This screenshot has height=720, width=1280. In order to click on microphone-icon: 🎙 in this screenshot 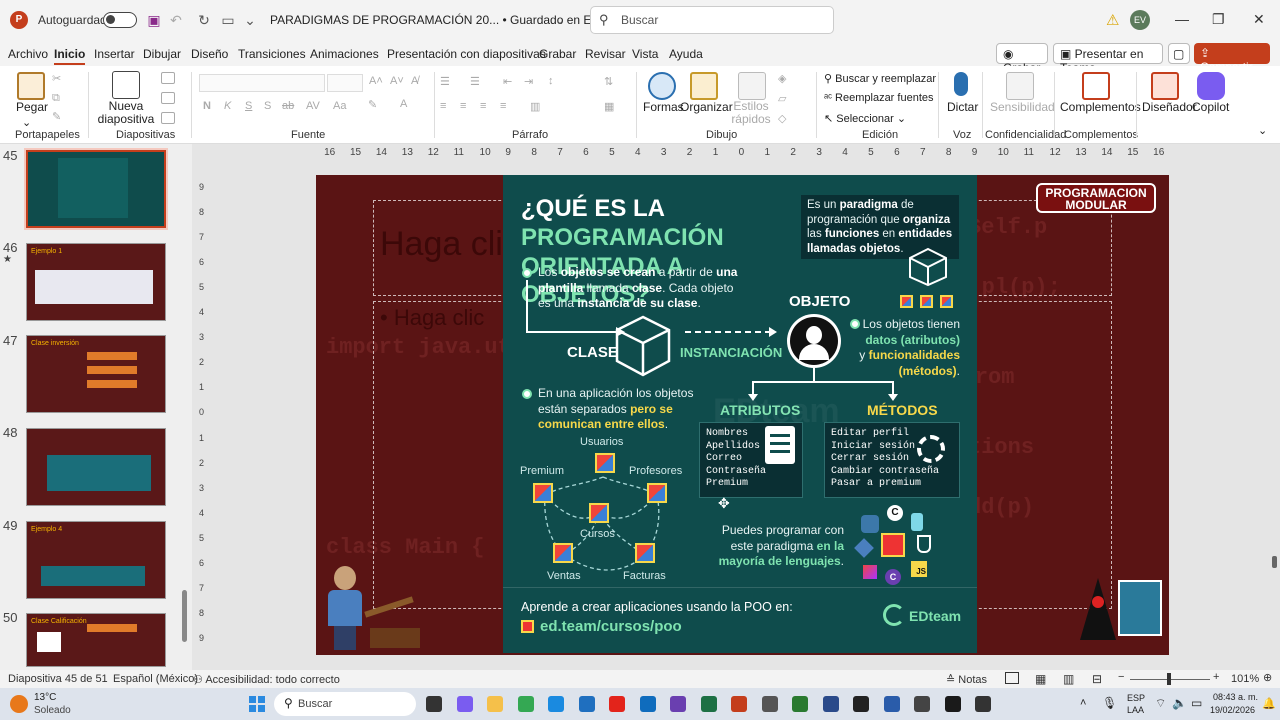, I will do `click(1109, 703)`.